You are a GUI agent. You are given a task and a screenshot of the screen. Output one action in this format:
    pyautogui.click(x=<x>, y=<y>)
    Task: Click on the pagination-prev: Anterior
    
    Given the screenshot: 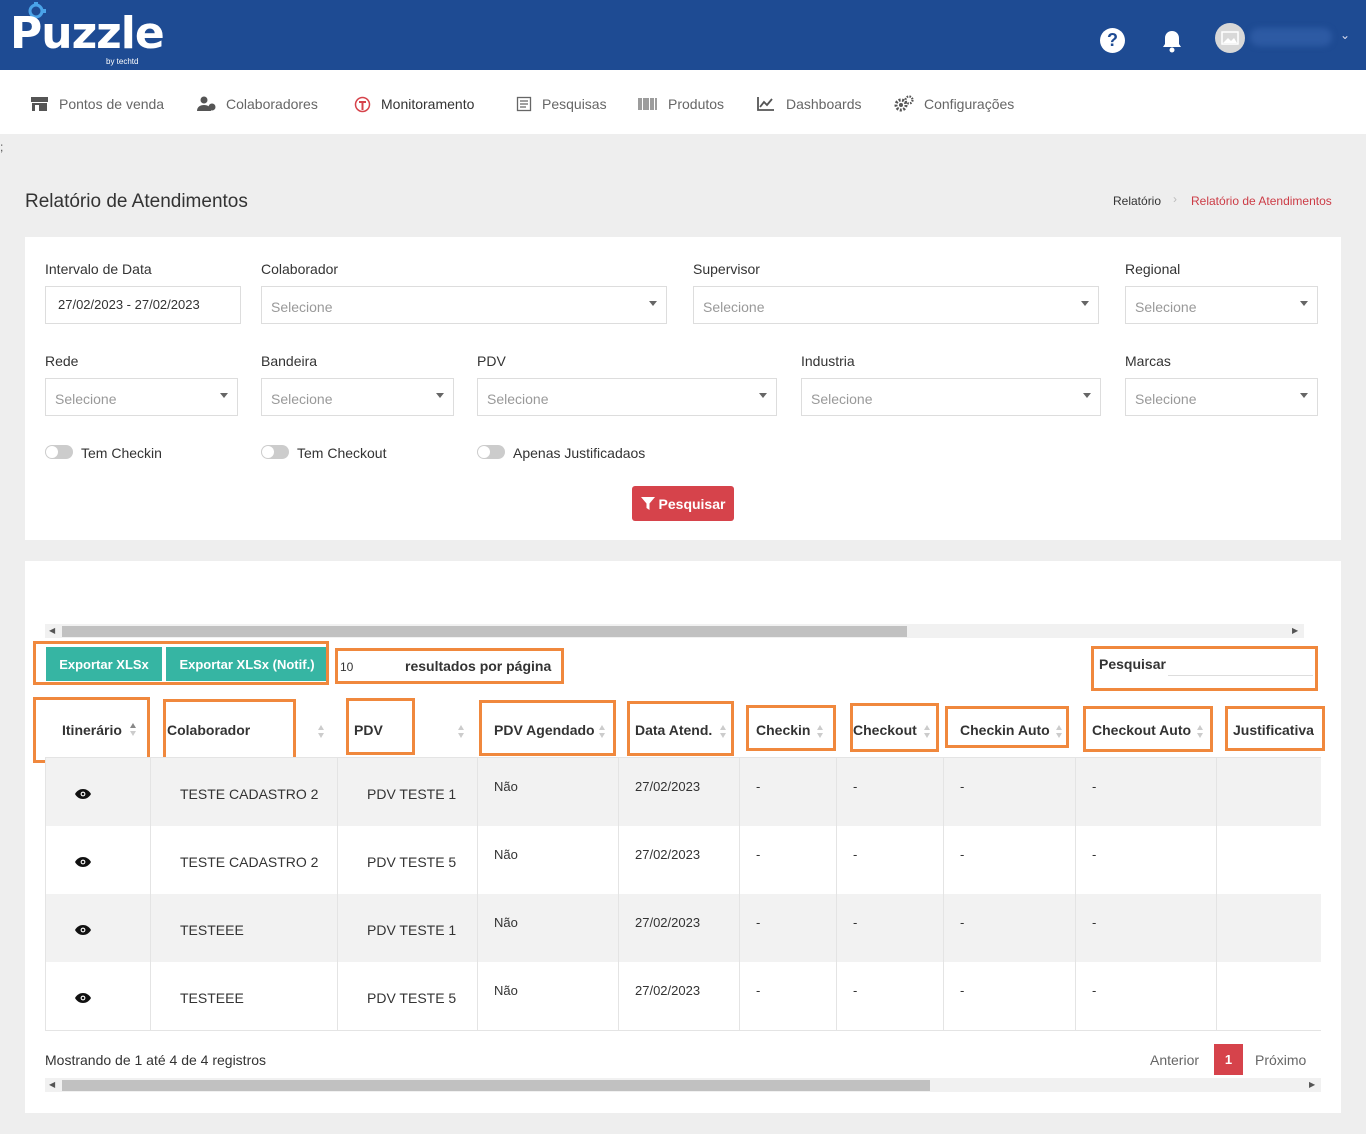 What is the action you would take?
    pyautogui.click(x=1174, y=1060)
    